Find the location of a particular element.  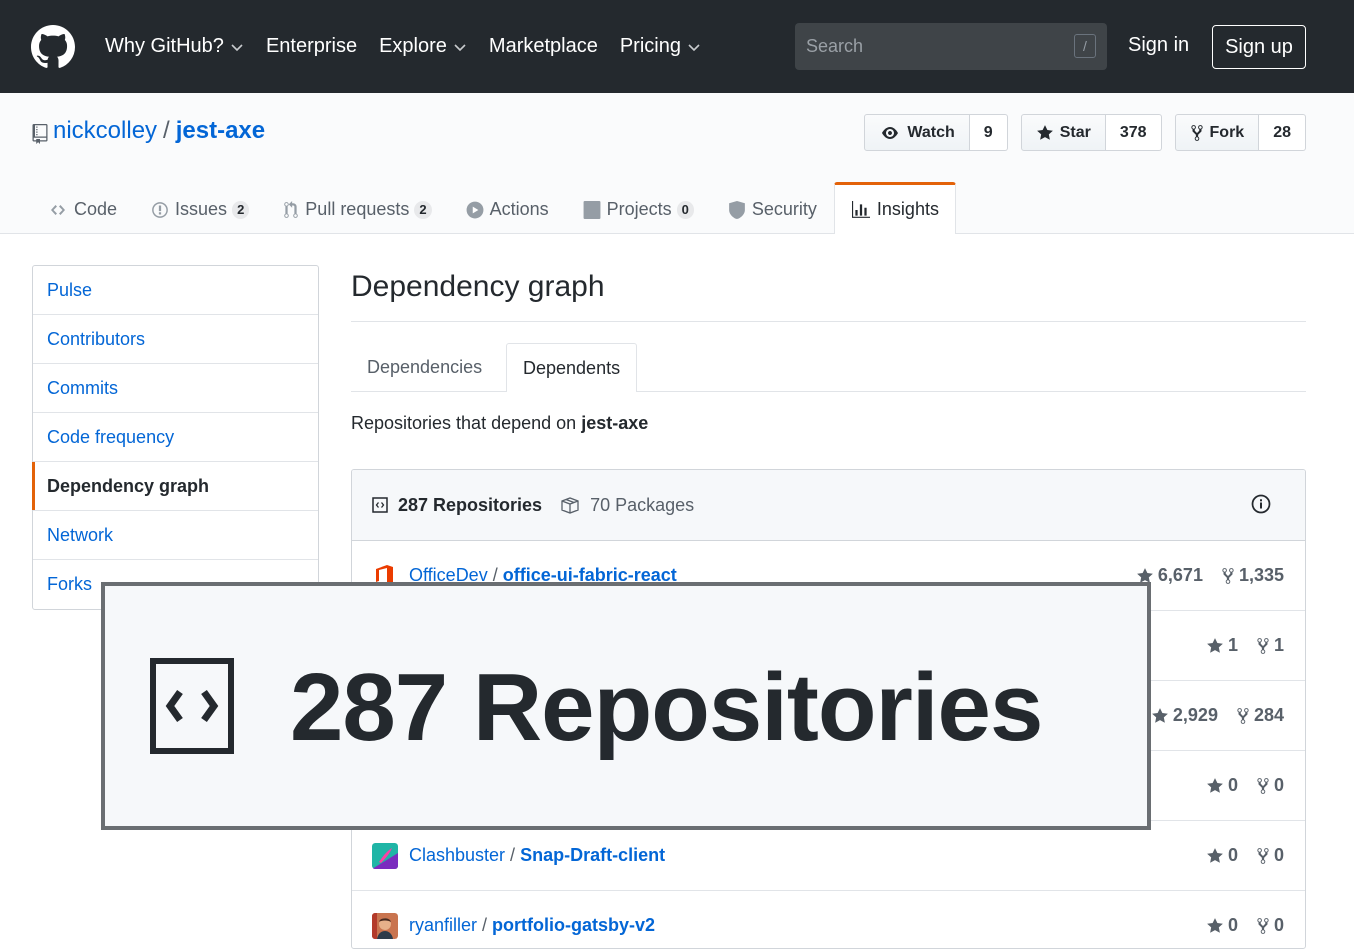

tab-issues: Issues 2 is located at coordinates (200, 208).